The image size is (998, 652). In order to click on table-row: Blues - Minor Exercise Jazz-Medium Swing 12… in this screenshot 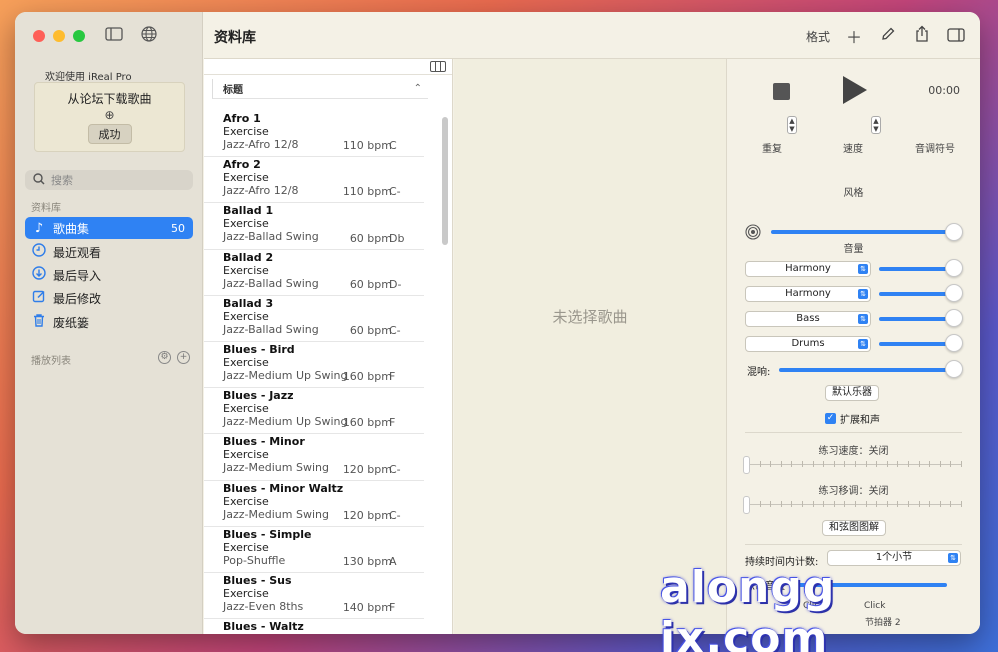, I will do `click(314, 457)`.